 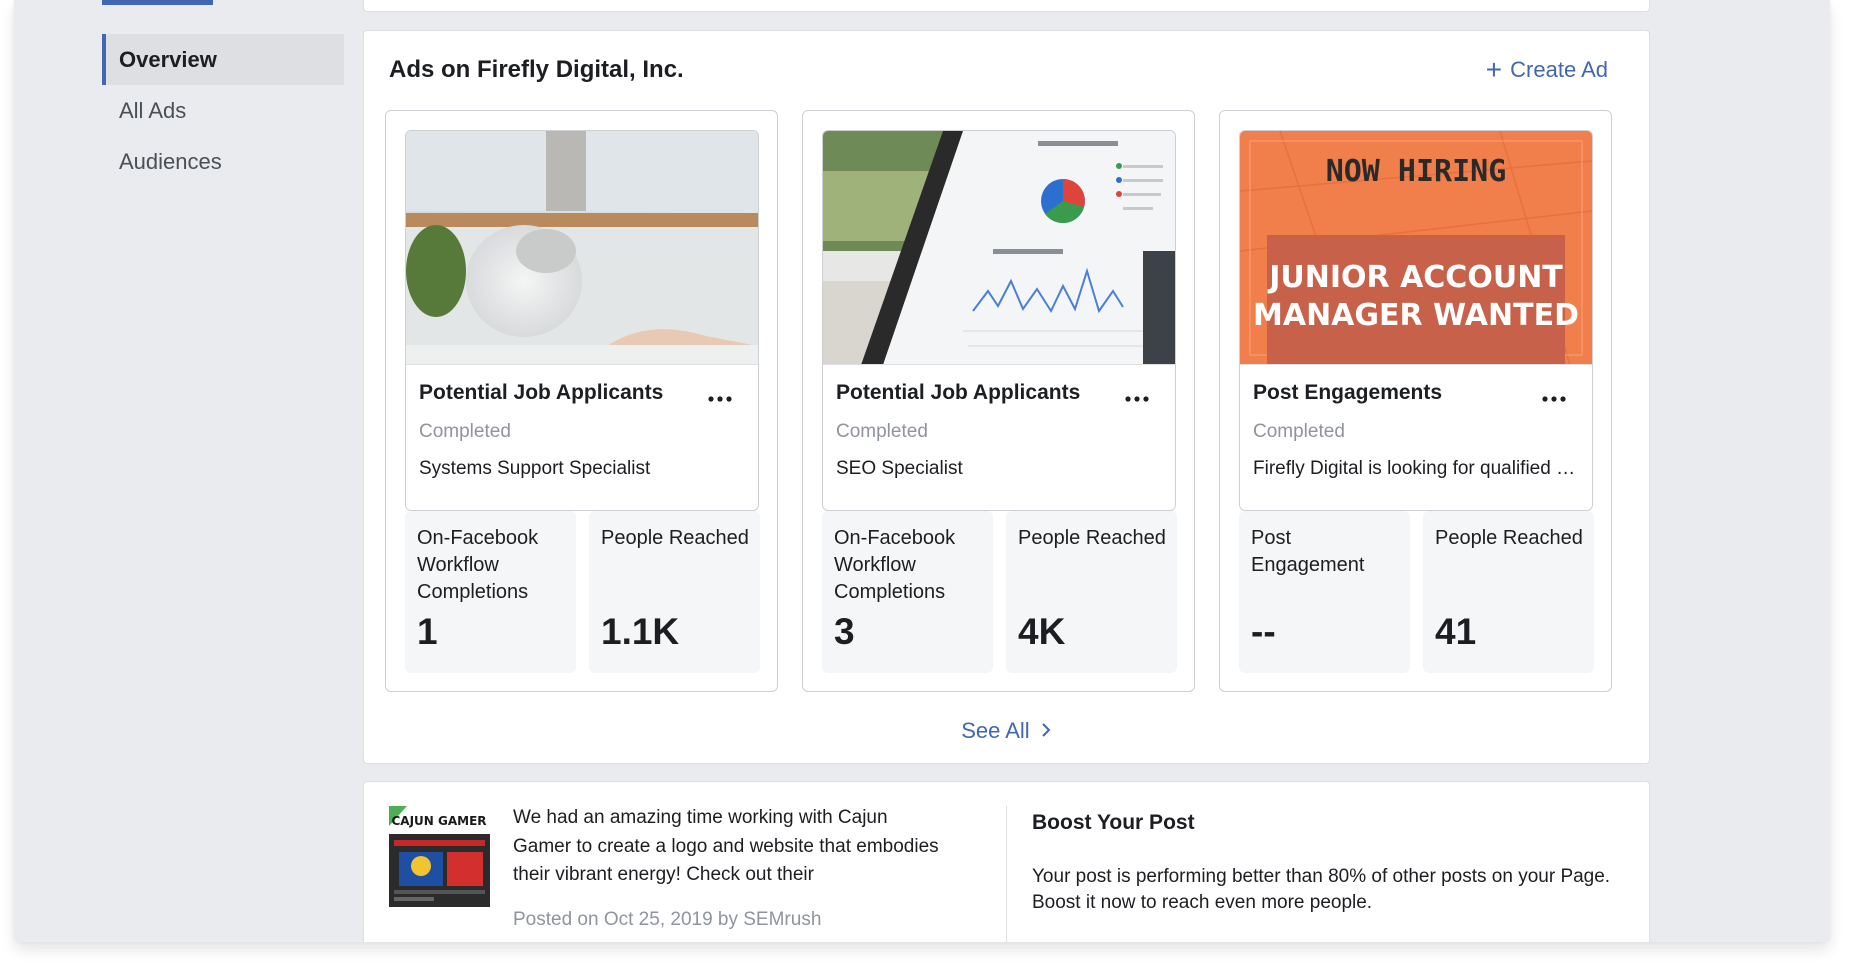 I want to click on metric-value: --, so click(x=1263, y=631).